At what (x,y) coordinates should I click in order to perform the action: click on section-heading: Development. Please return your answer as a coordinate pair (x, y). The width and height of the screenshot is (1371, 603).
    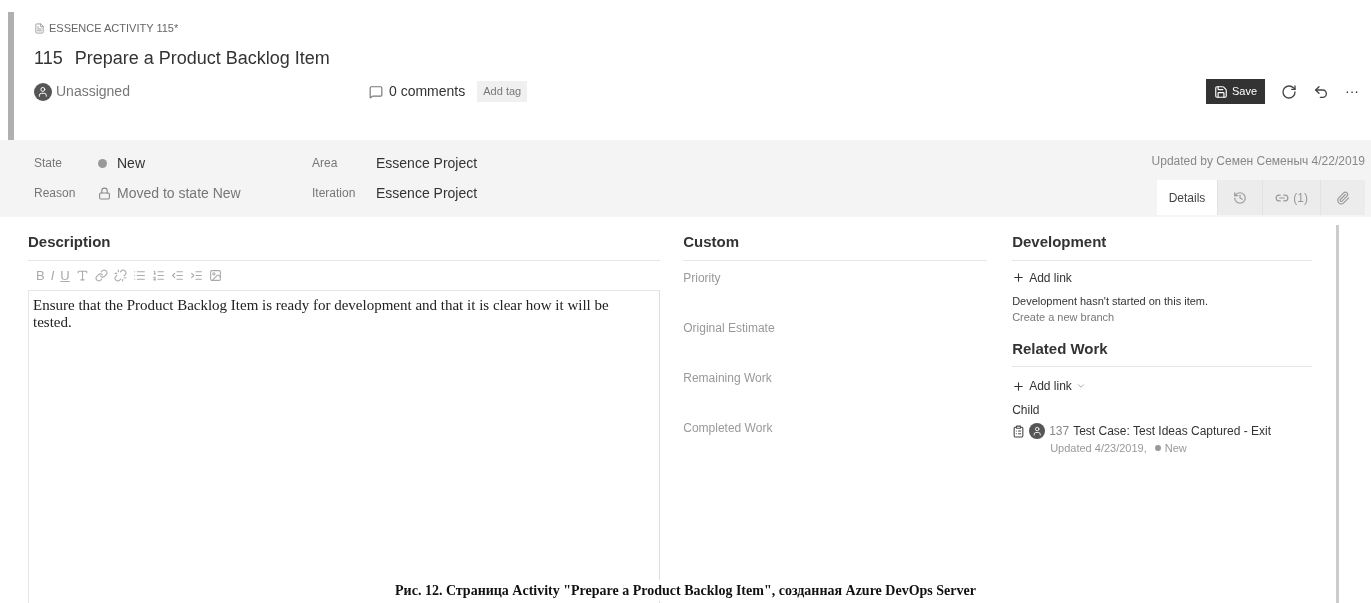
    Looking at the image, I should click on (1162, 246).